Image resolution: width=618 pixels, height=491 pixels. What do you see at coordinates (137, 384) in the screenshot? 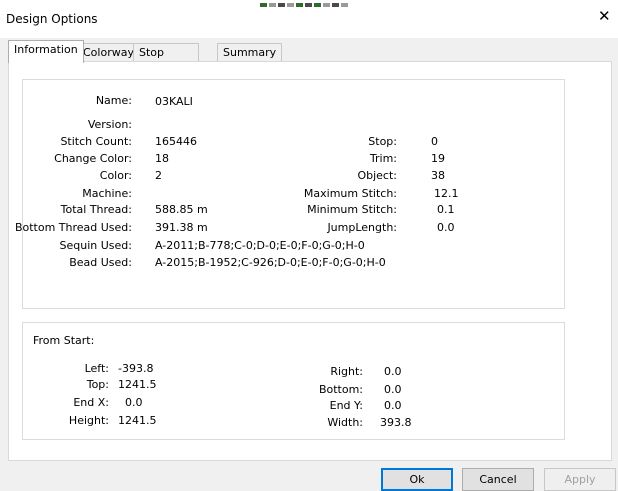
I see `top-value: 1241.5` at bounding box center [137, 384].